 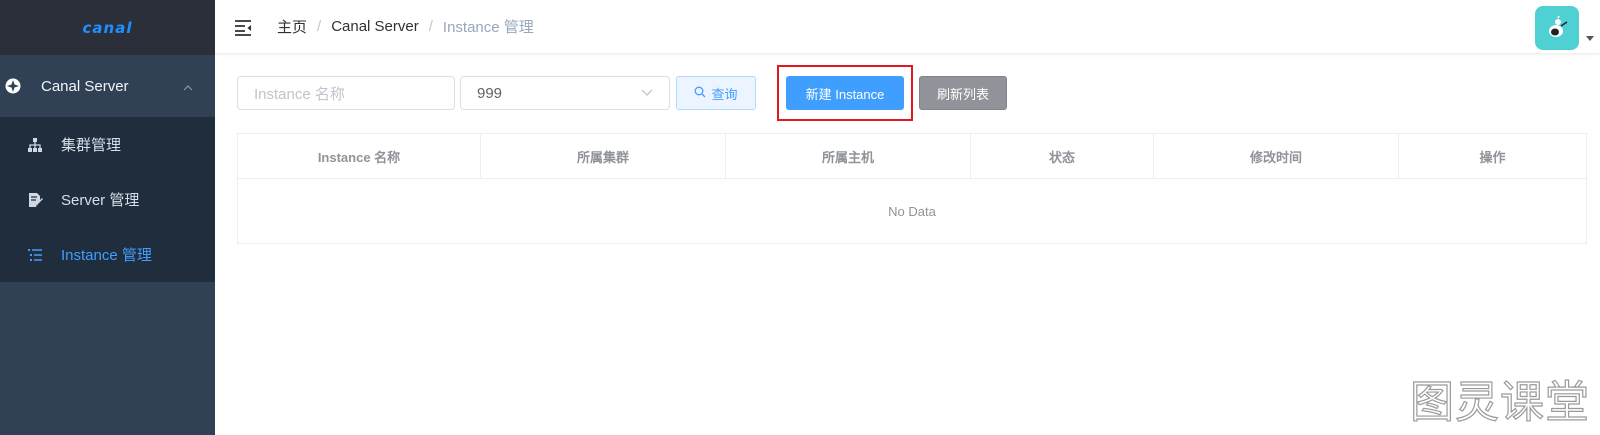 I want to click on empty-text: No Data, so click(x=912, y=211).